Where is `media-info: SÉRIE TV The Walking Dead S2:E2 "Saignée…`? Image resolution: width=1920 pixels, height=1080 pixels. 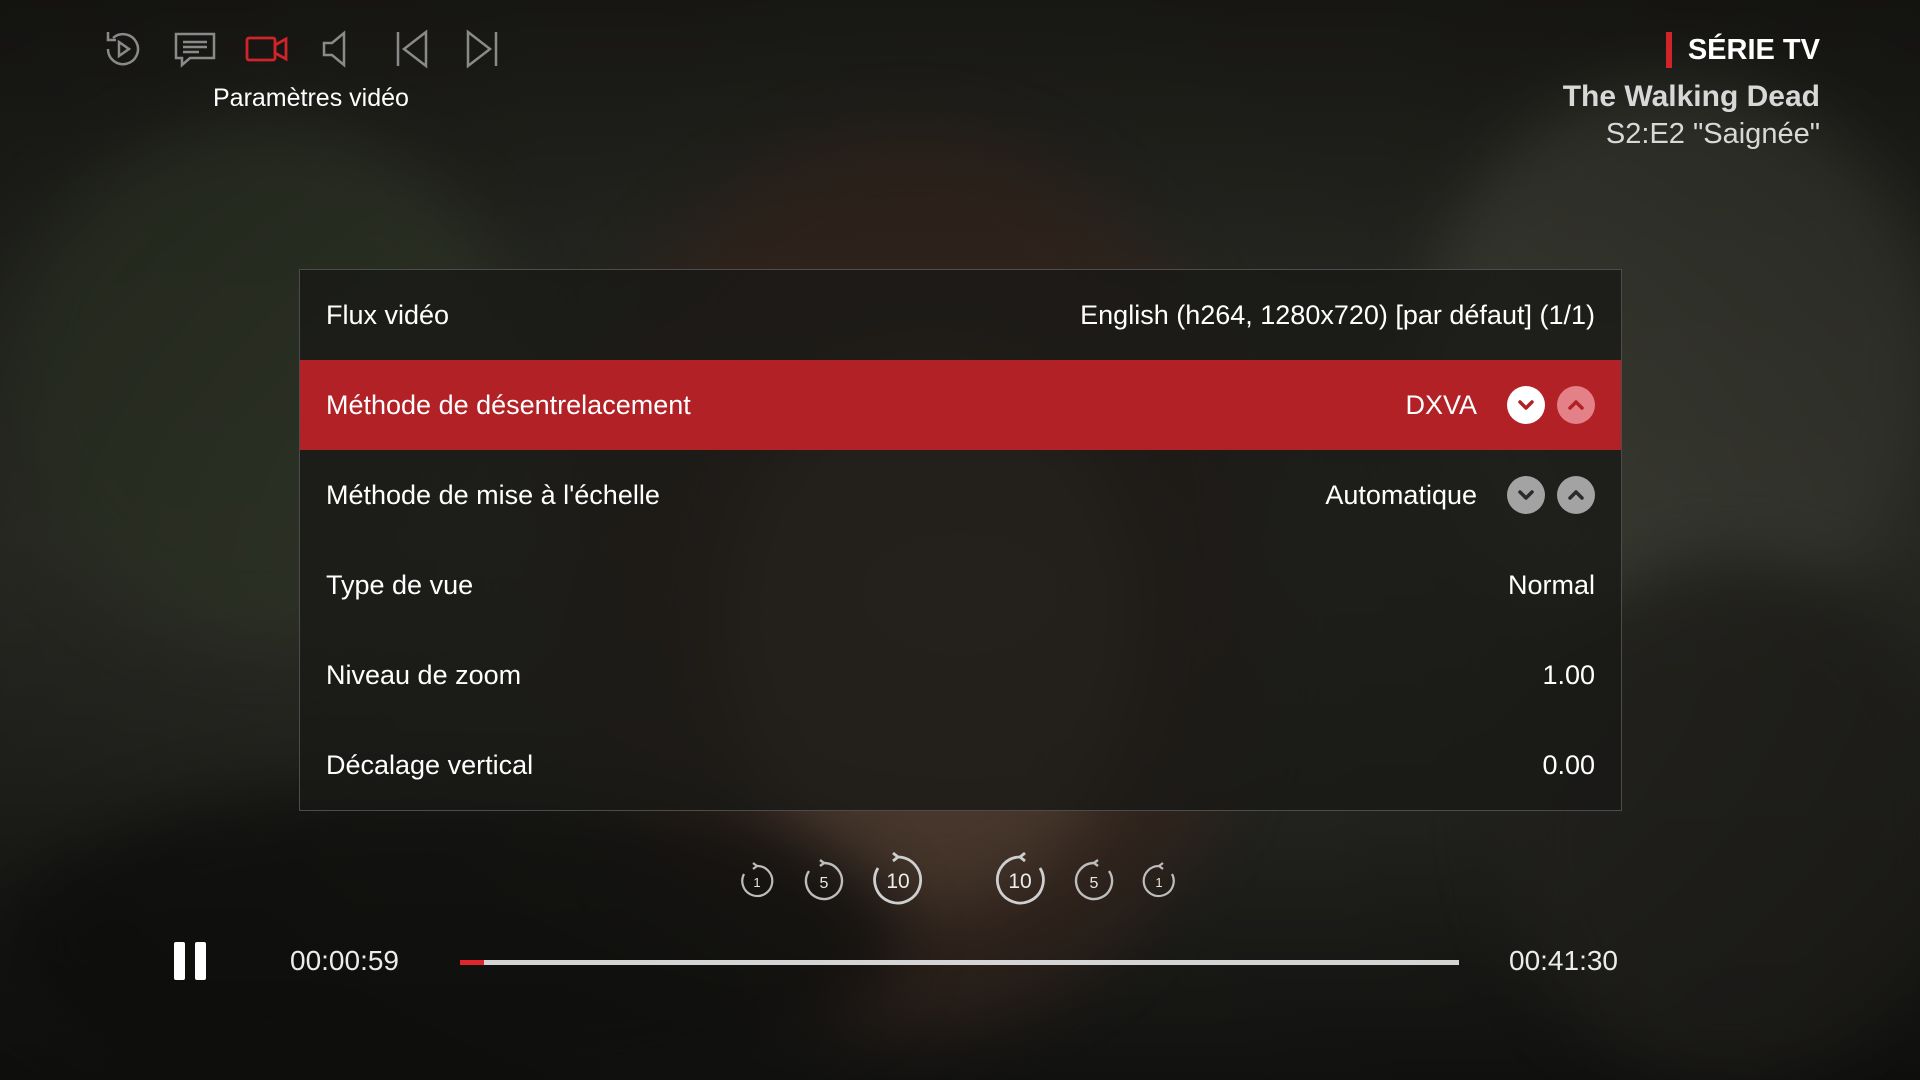 media-info: SÉRIE TV The Walking Dead S2:E2 "Saignée… is located at coordinates (1691, 91).